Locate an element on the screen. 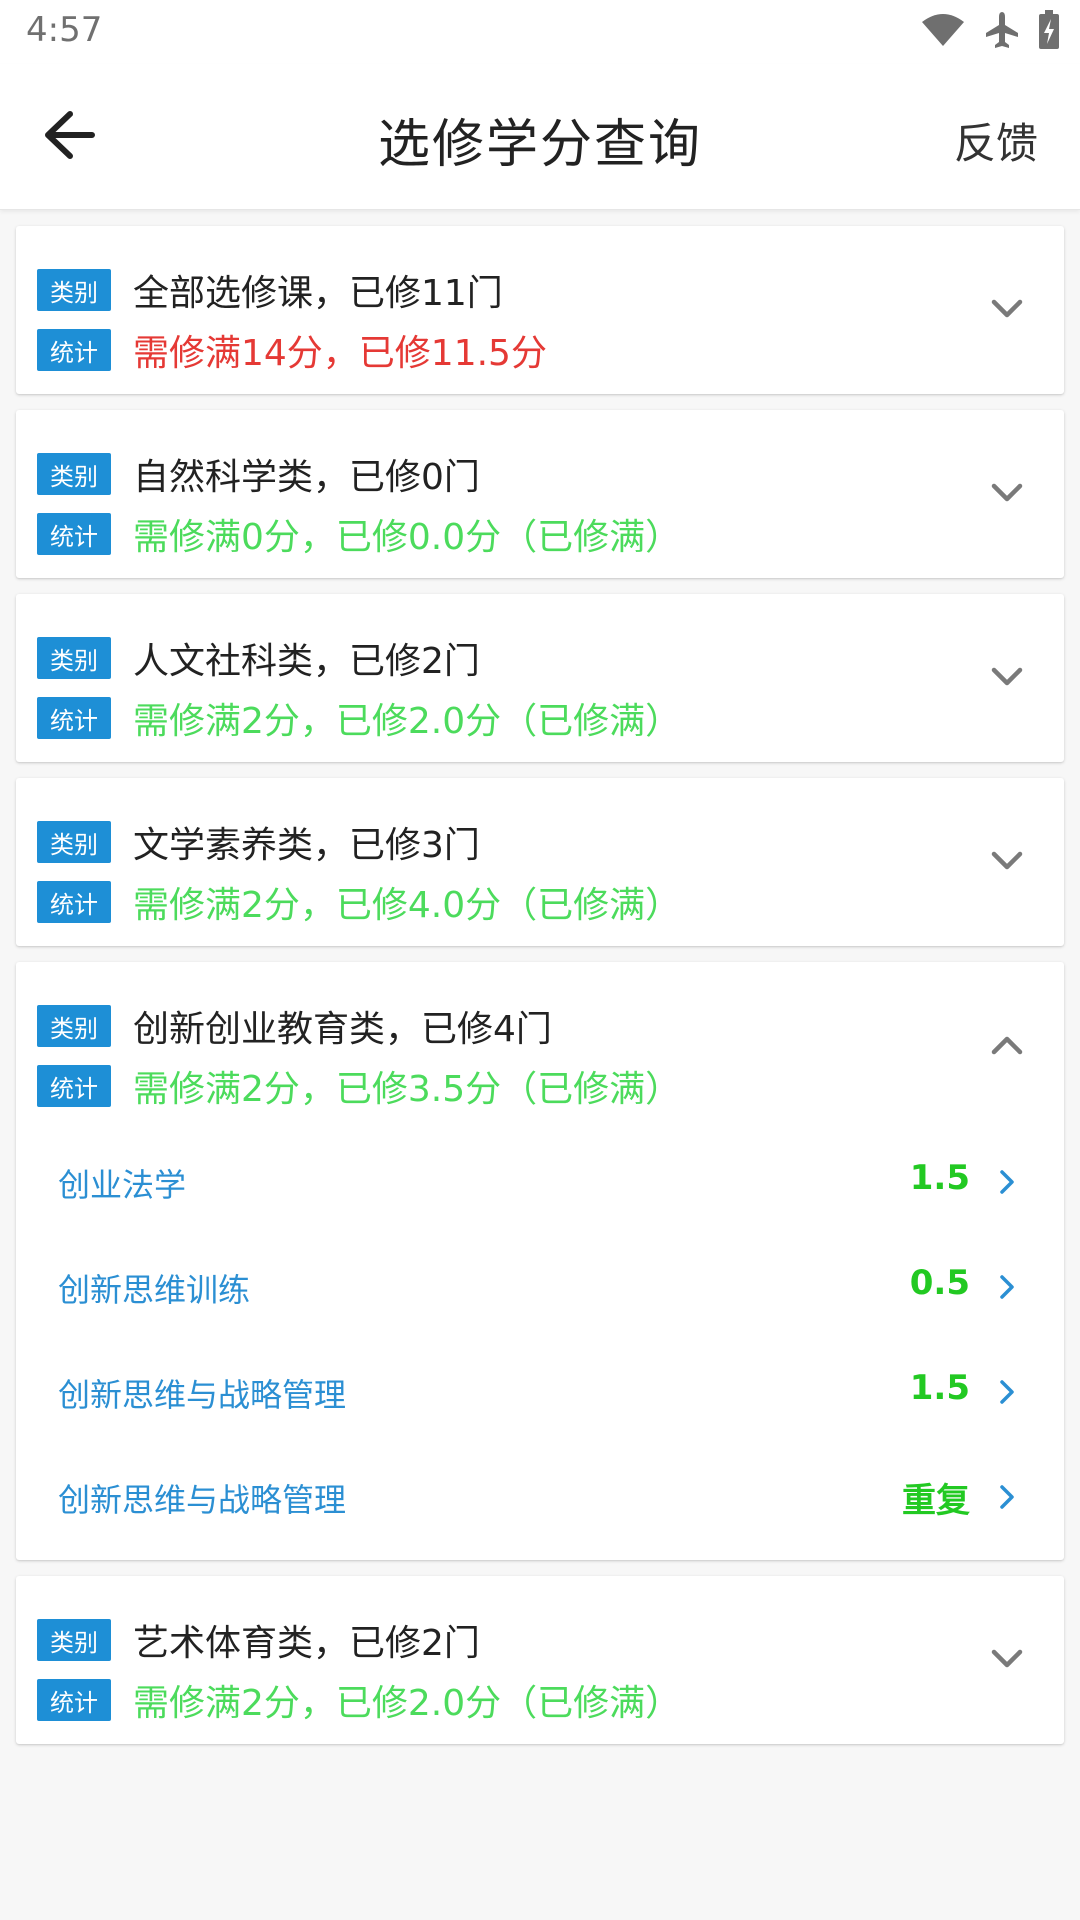 The height and width of the screenshot is (1920, 1080). status-icons is located at coordinates (990, 32).